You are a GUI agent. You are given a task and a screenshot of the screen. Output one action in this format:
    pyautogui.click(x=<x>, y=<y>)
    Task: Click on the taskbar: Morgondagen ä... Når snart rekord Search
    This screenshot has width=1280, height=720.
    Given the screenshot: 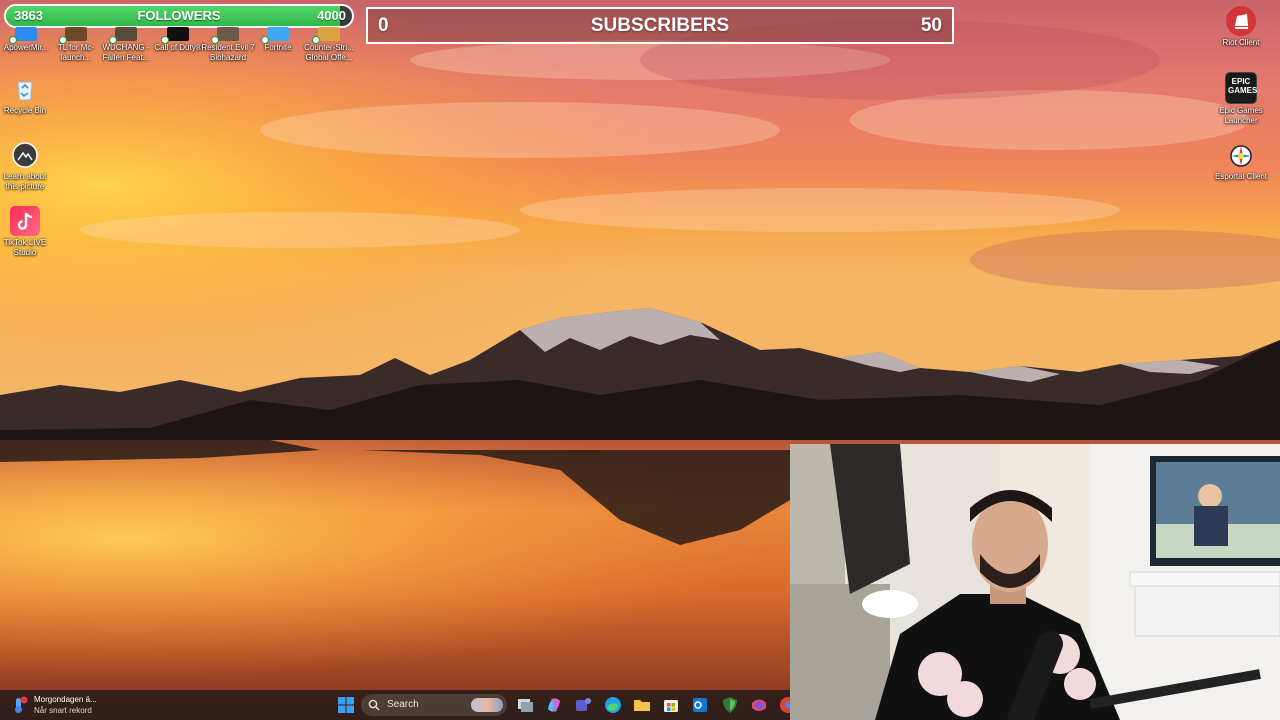 What is the action you would take?
    pyautogui.click(x=395, y=705)
    